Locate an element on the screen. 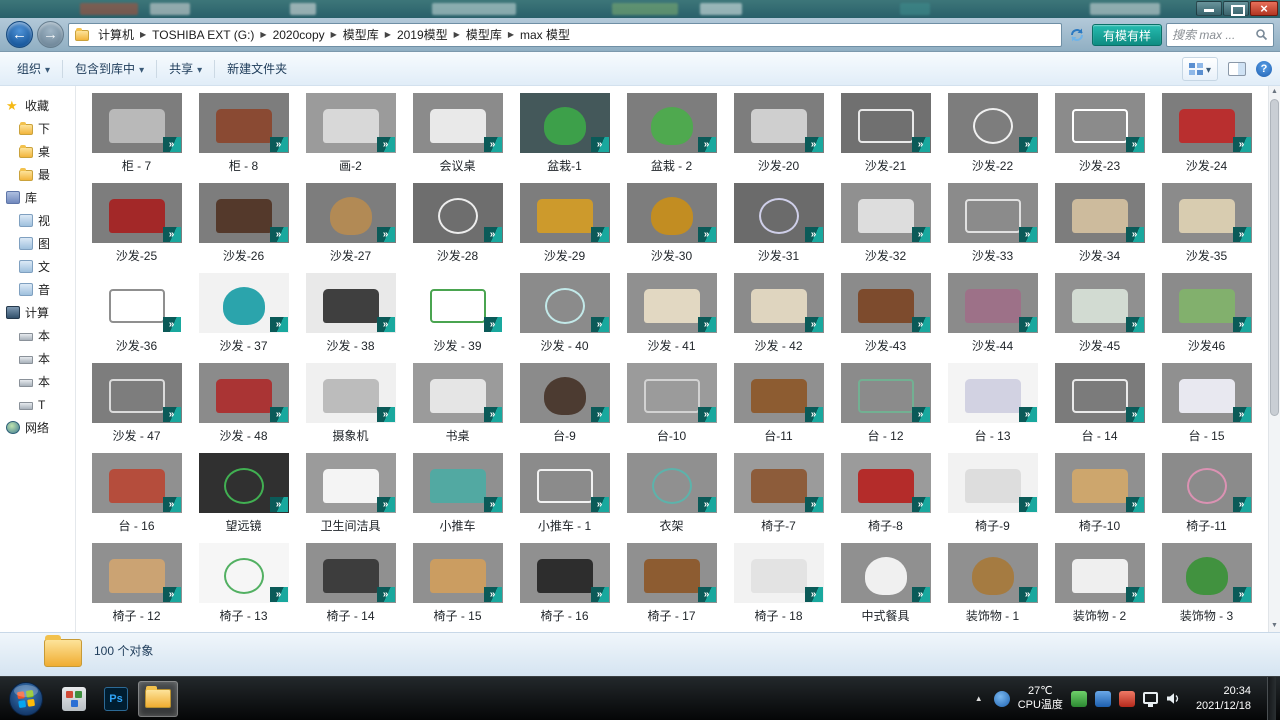  sidebar-item: 库 is located at coordinates (37, 197).